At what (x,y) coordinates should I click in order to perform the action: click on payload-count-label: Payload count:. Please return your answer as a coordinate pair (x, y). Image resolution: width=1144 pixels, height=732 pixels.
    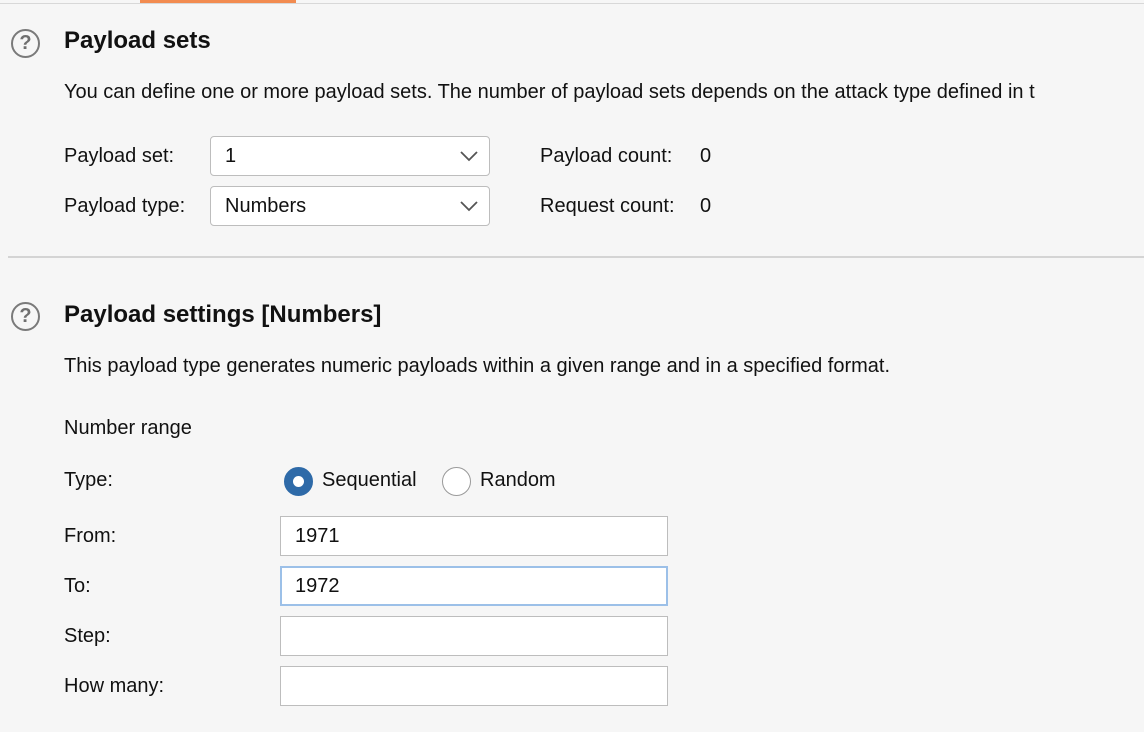
    Looking at the image, I should click on (606, 156).